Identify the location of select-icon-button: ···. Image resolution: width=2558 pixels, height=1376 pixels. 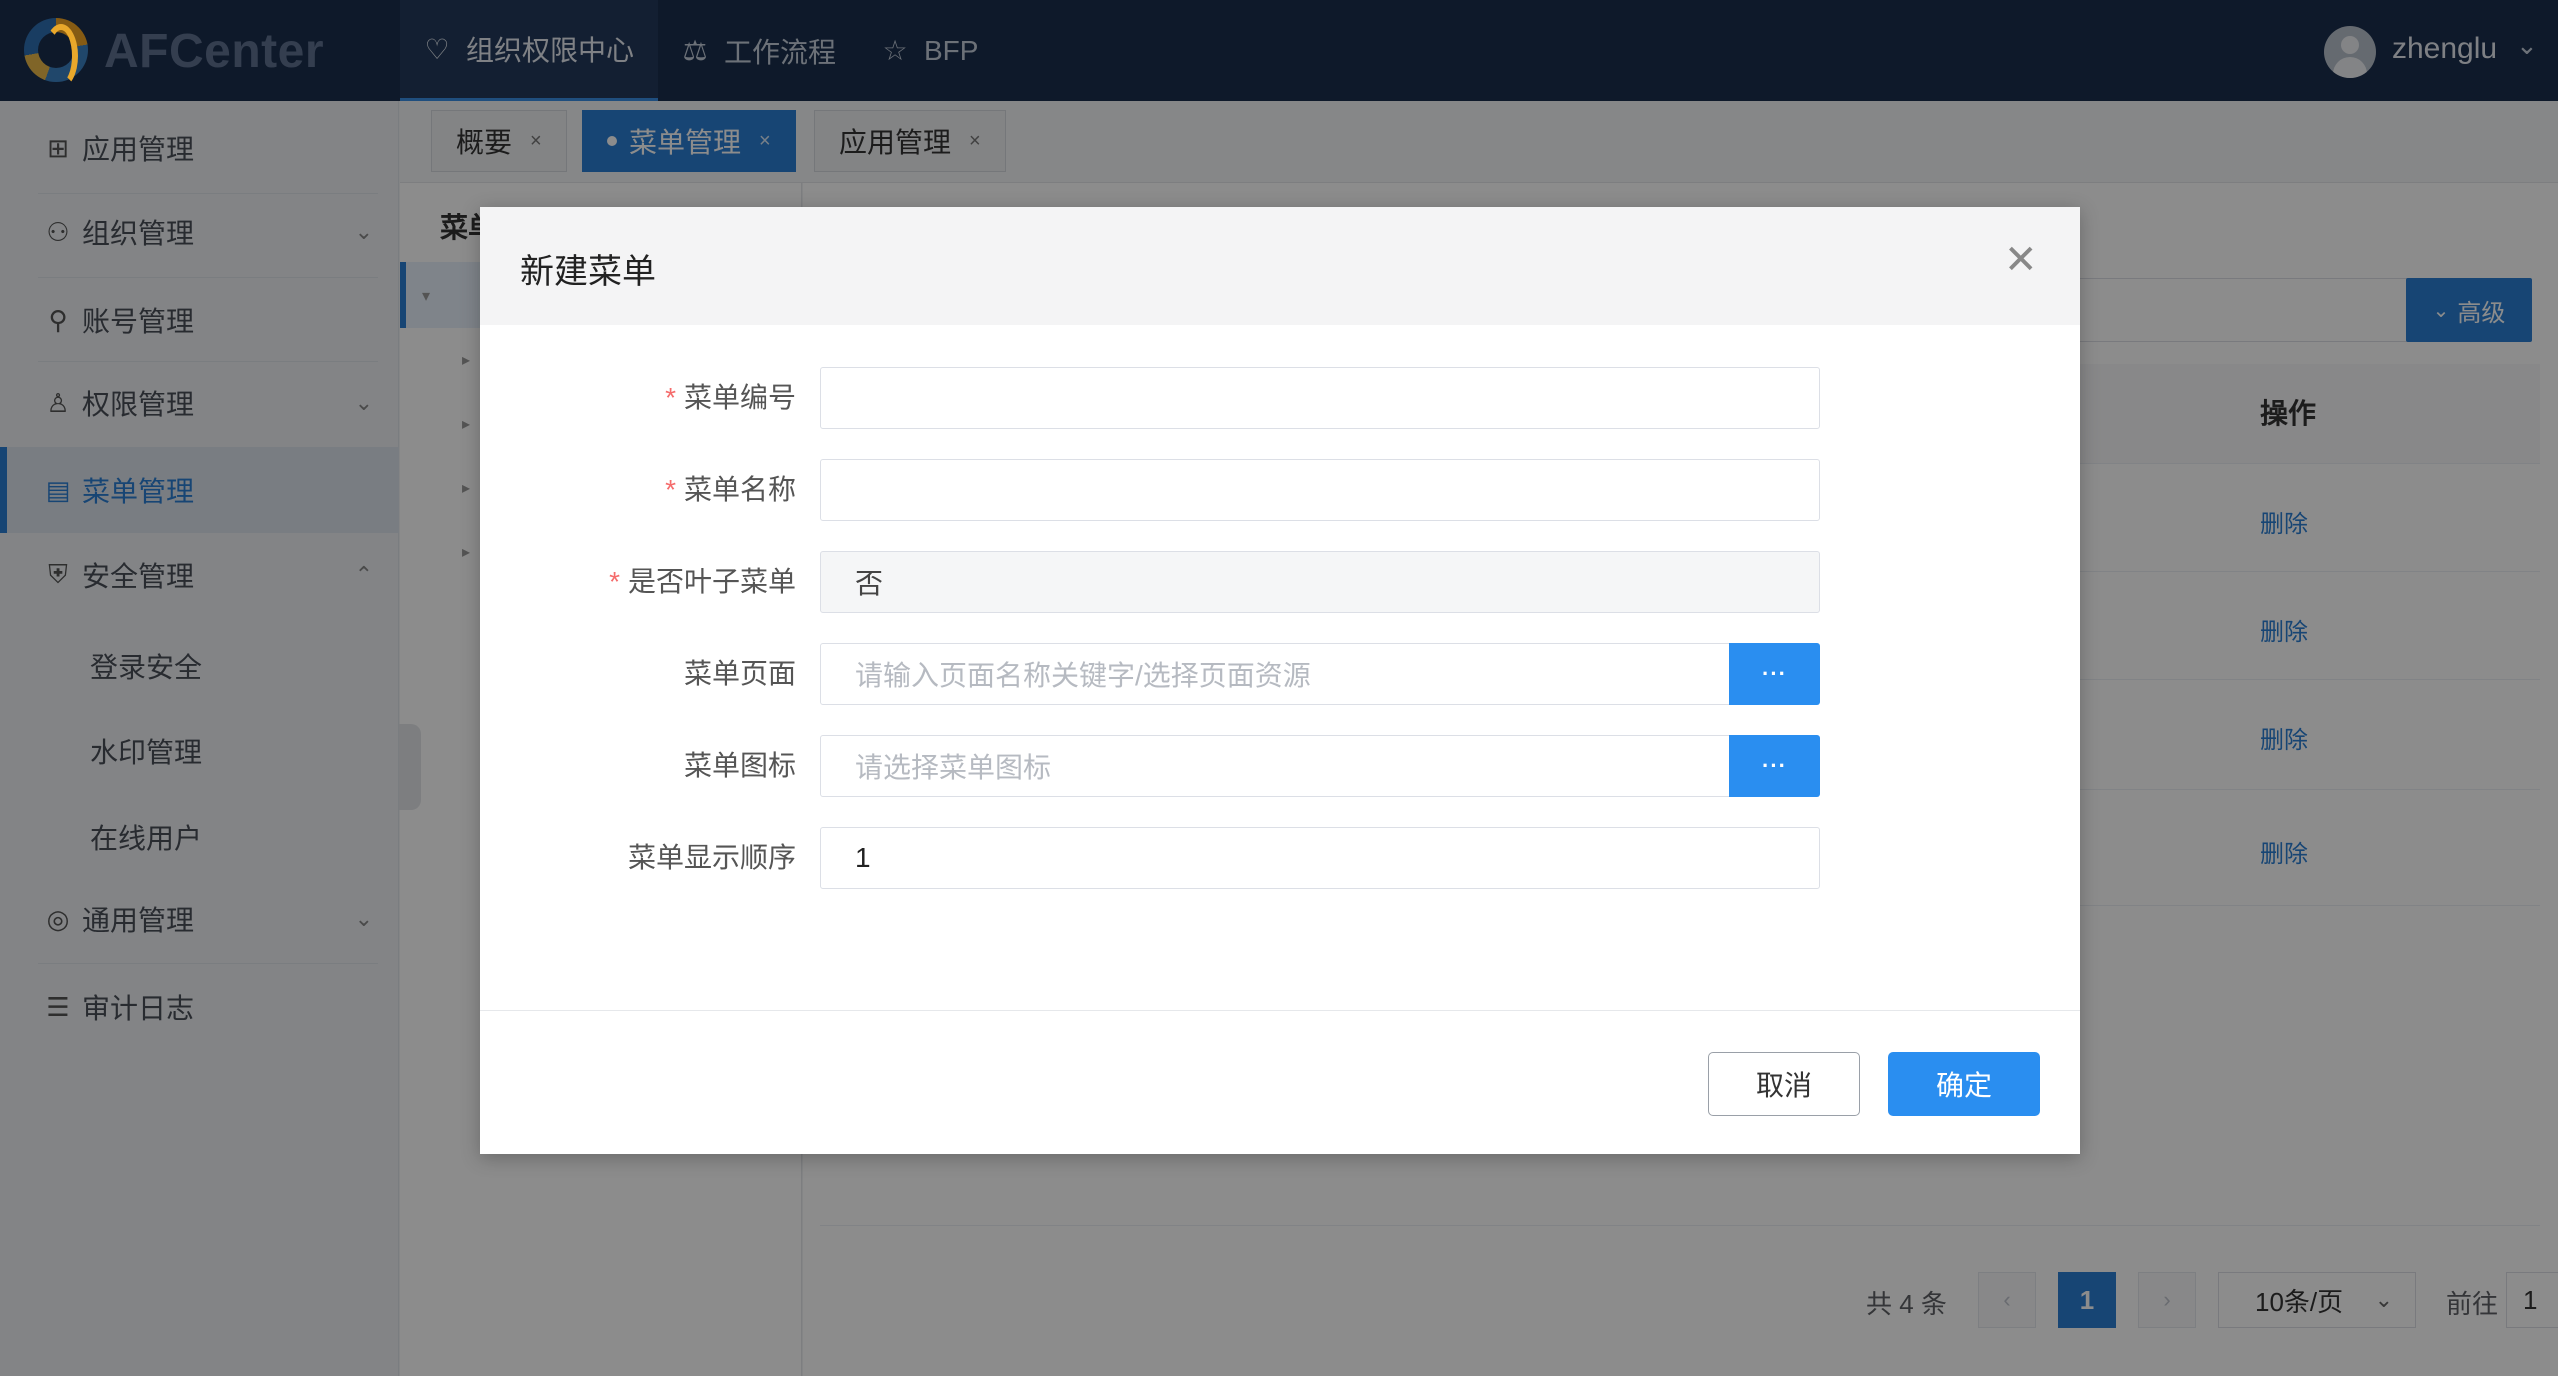
(1774, 766).